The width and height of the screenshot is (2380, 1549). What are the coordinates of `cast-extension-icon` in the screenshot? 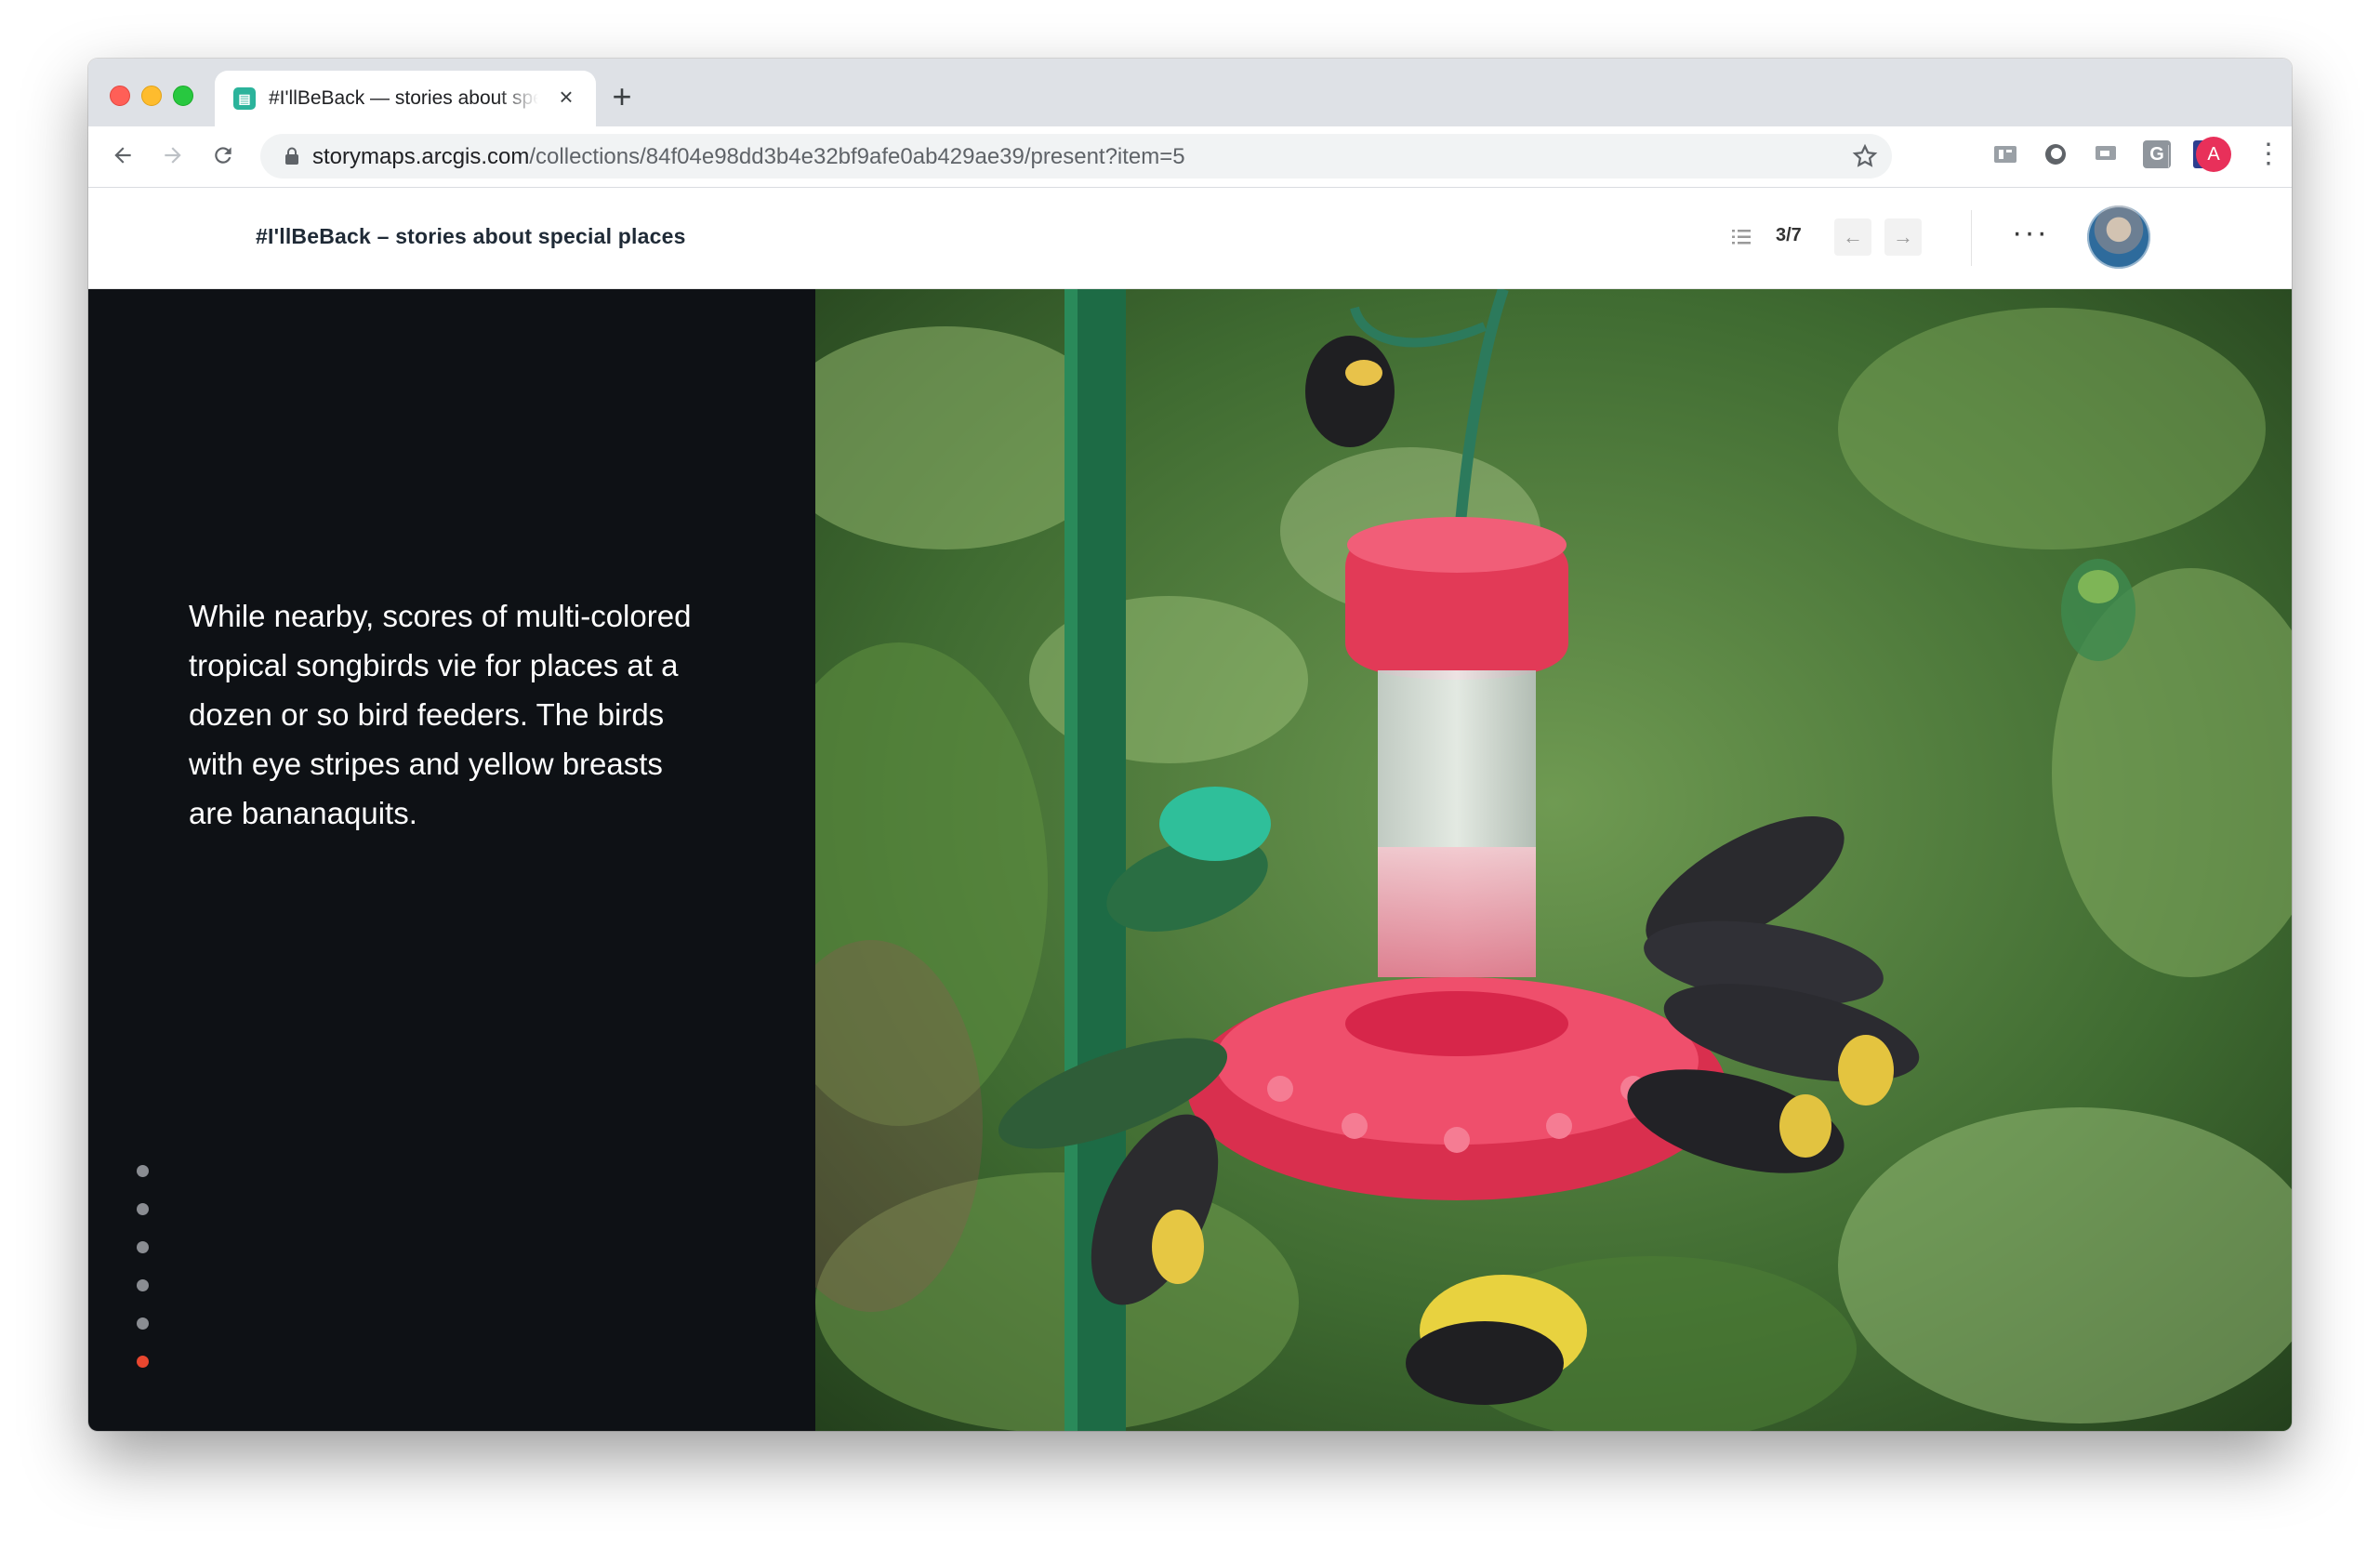 It's located at (2107, 154).